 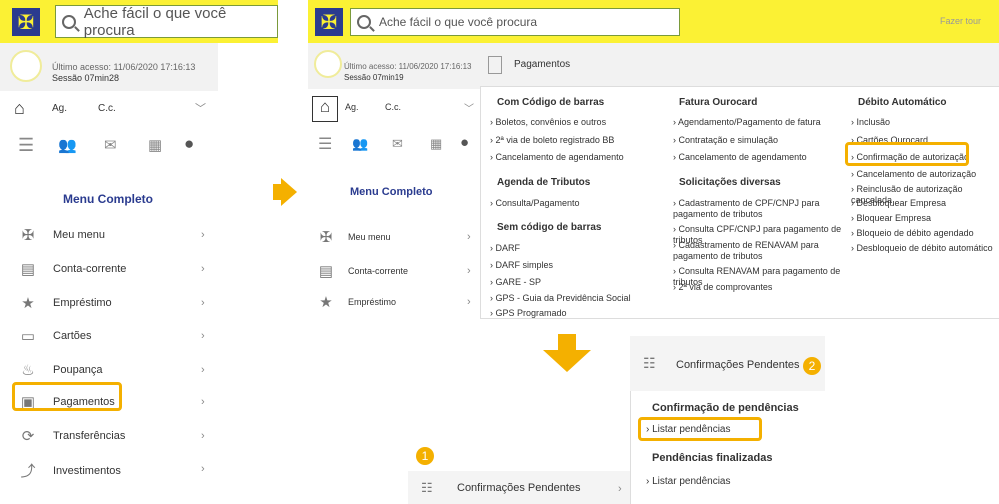 I want to click on col1-heading-1: Com Código de barras, so click(x=551, y=102).